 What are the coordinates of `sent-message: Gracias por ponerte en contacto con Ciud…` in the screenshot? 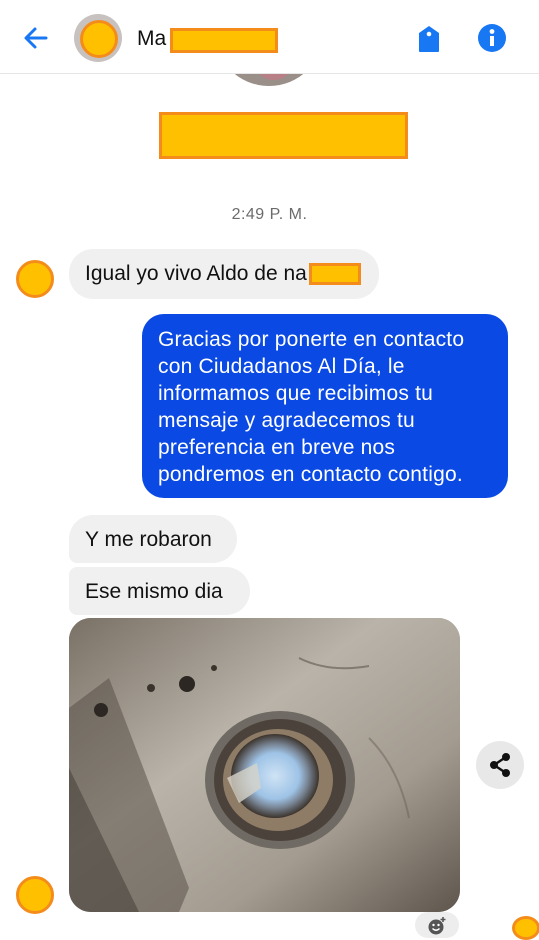 It's located at (325, 406).